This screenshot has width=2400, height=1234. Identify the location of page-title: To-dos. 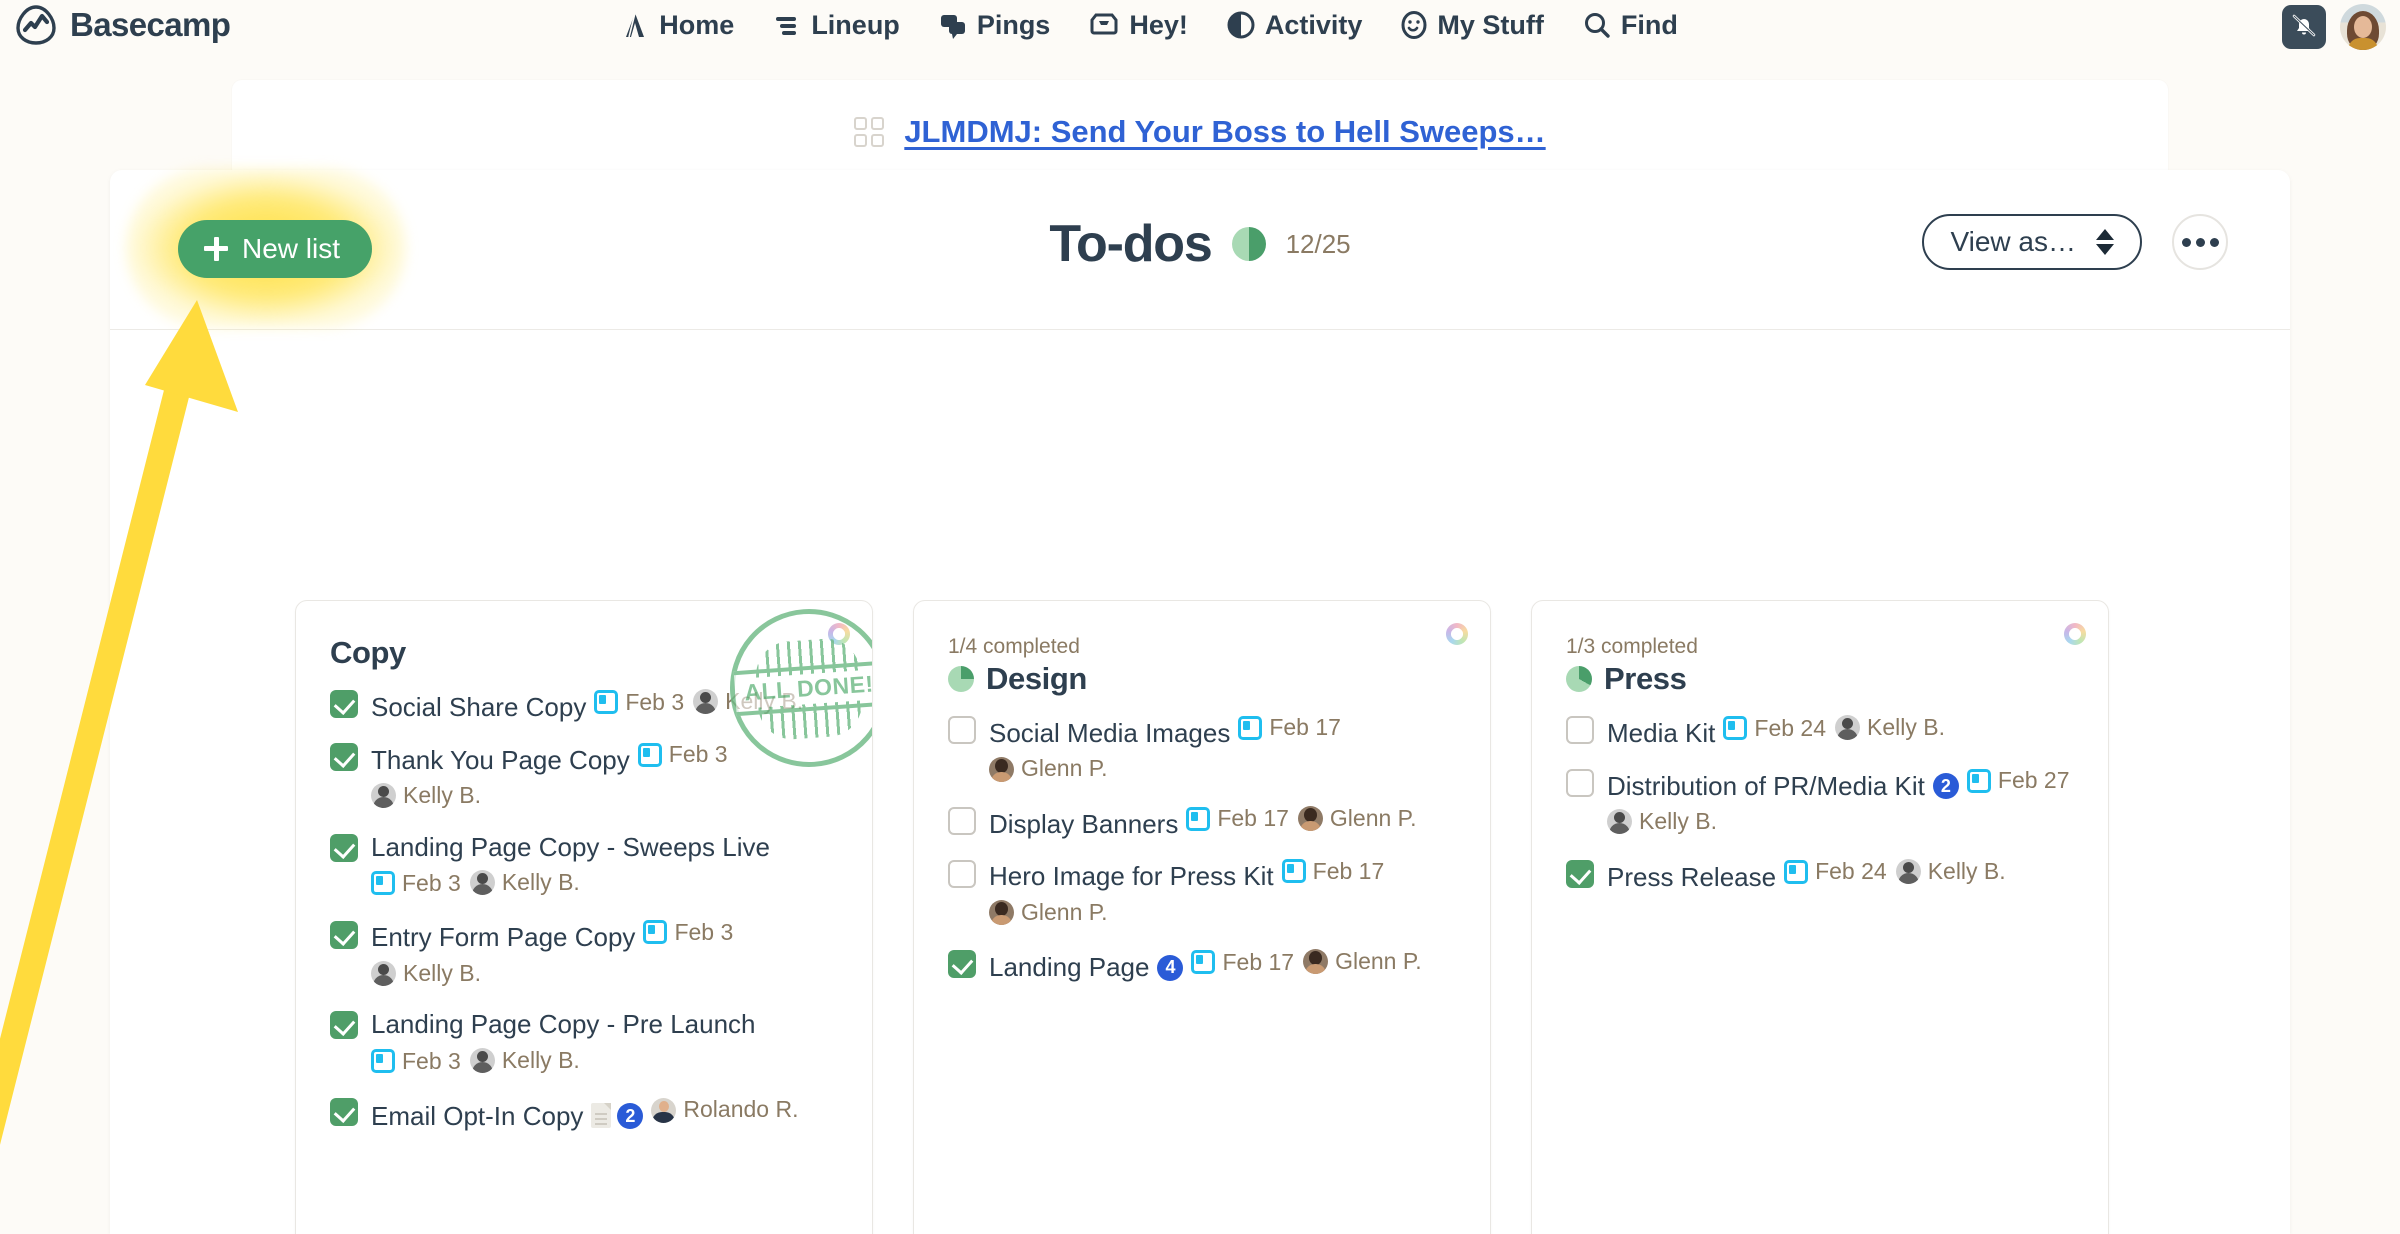
(1130, 244).